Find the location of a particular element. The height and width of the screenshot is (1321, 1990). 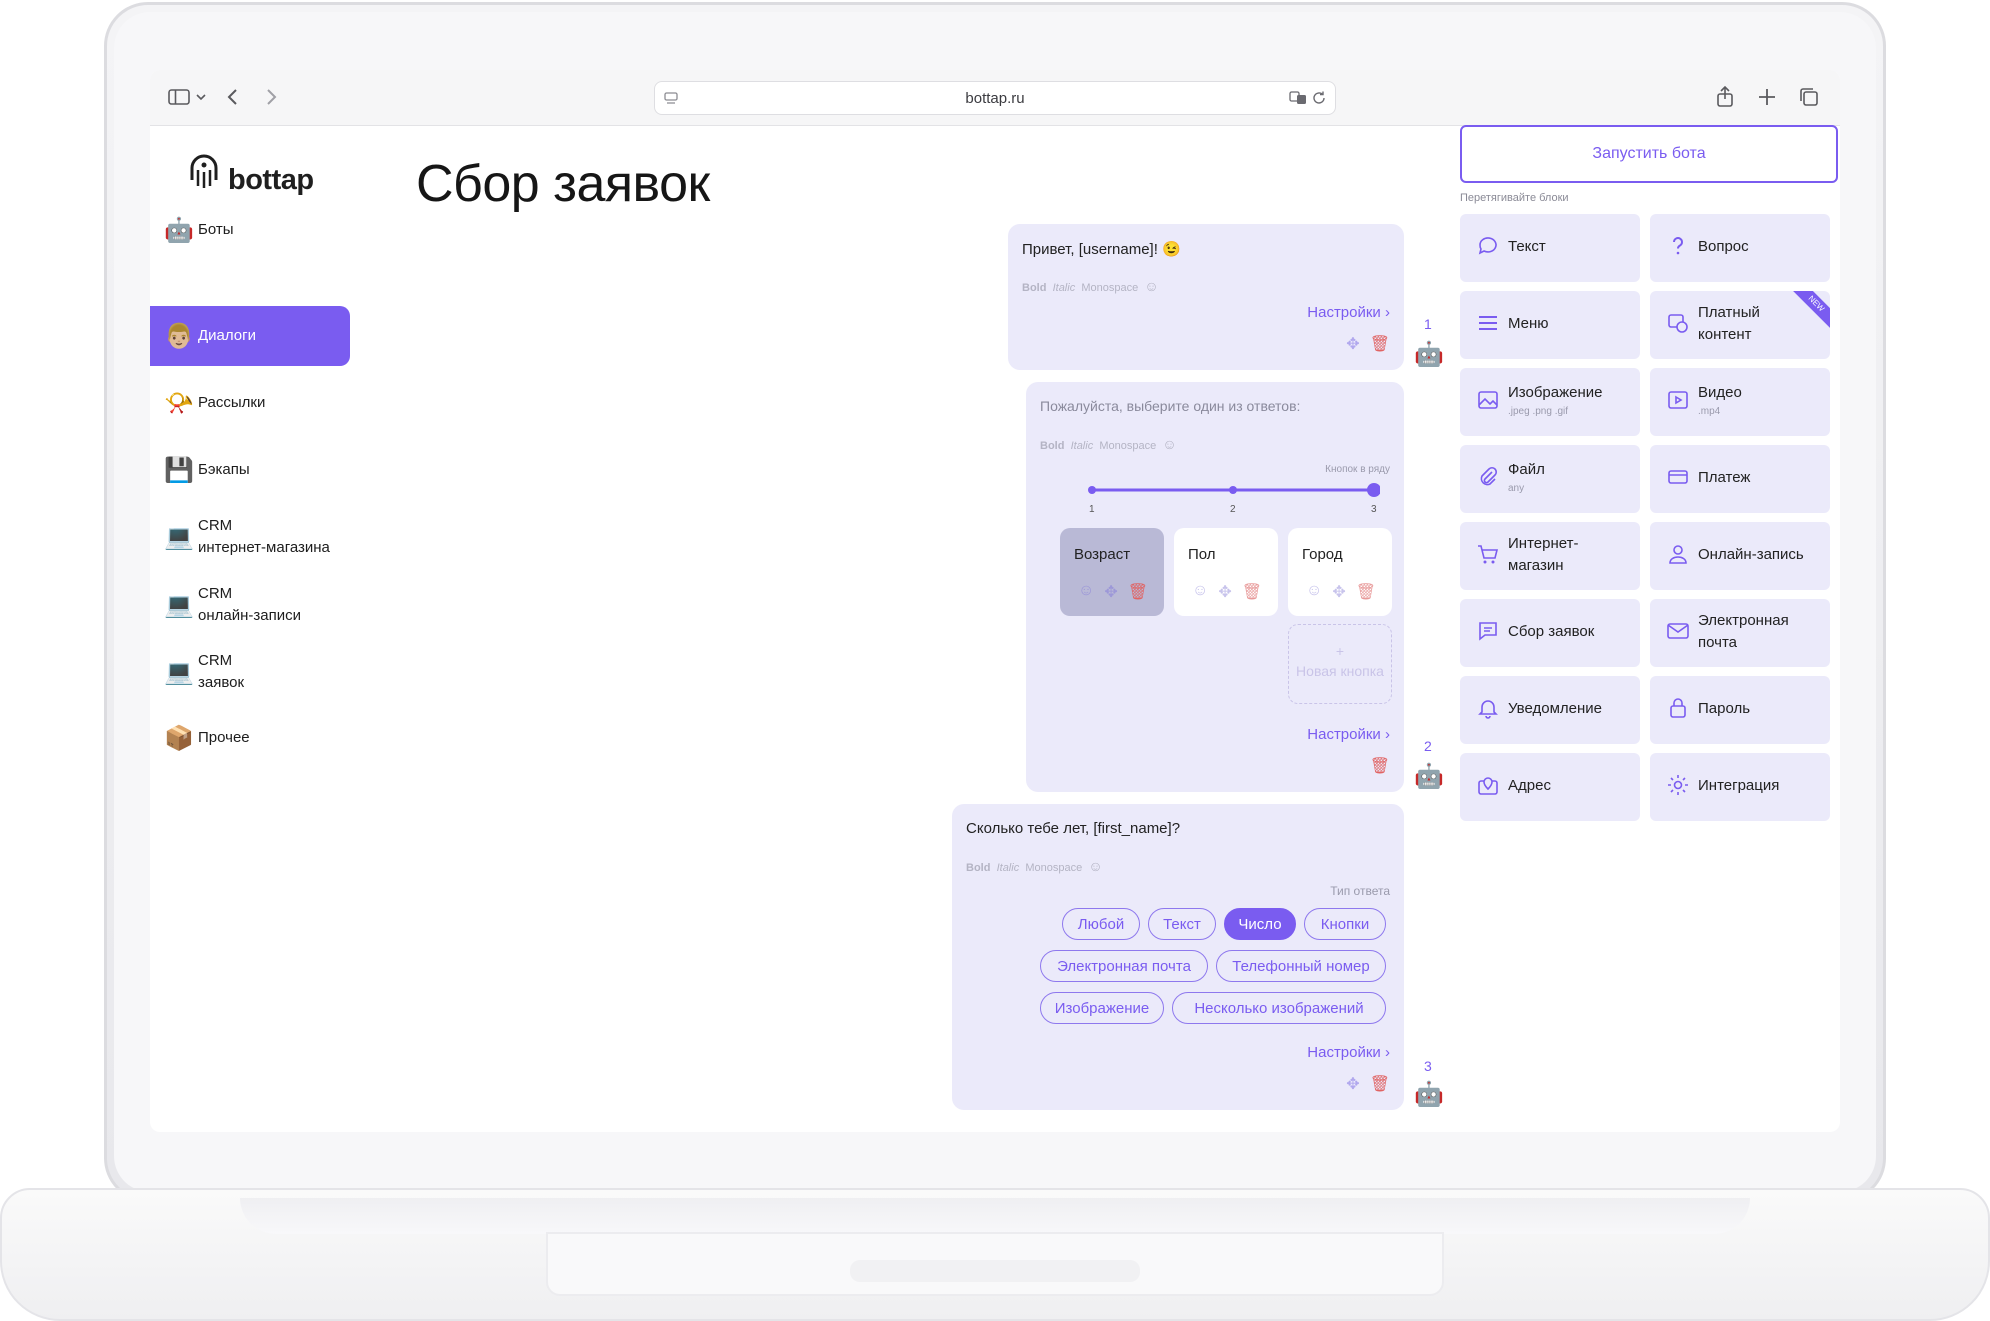

tile-payment: Платеж is located at coordinates (1740, 479).